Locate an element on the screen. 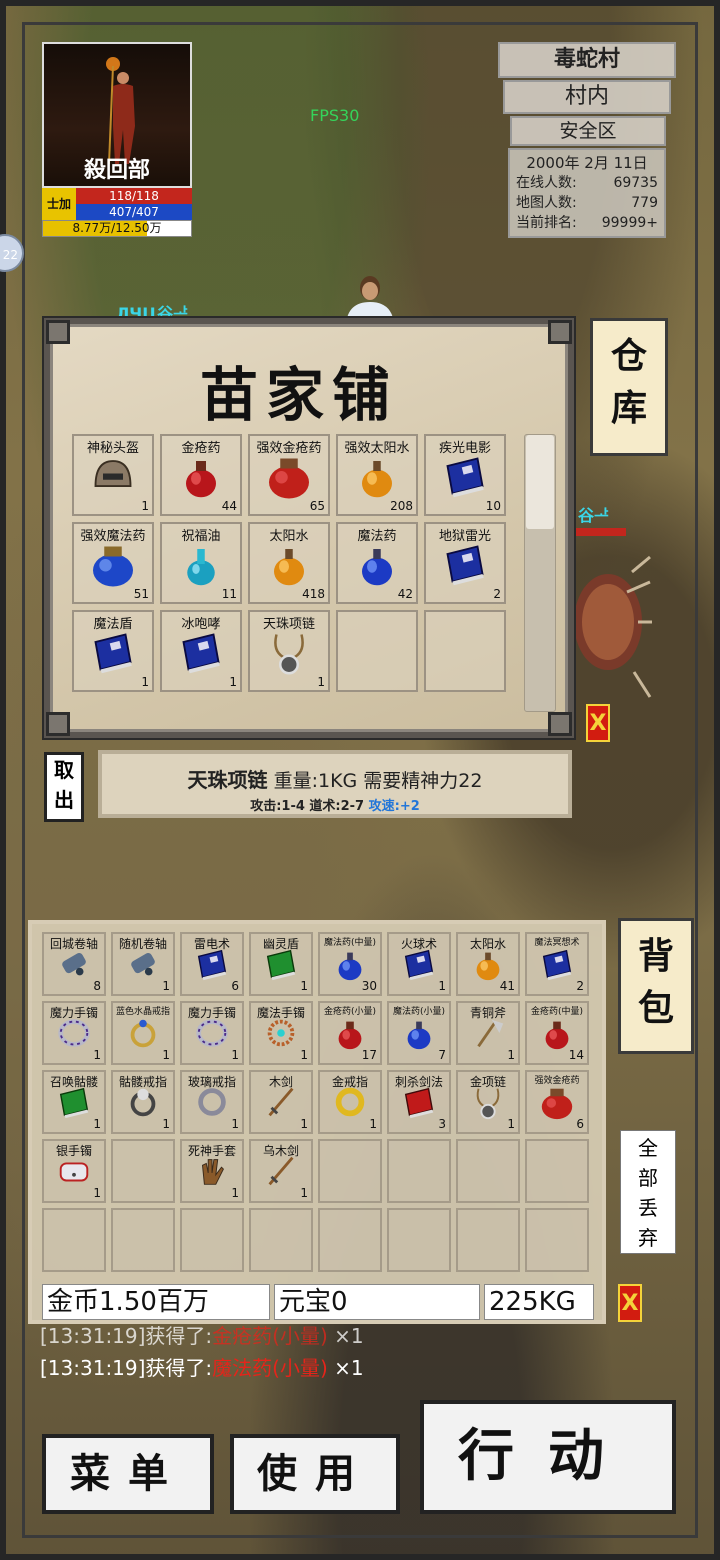  bag-slot: 骷髅戒指 1 is located at coordinates (143, 1102).